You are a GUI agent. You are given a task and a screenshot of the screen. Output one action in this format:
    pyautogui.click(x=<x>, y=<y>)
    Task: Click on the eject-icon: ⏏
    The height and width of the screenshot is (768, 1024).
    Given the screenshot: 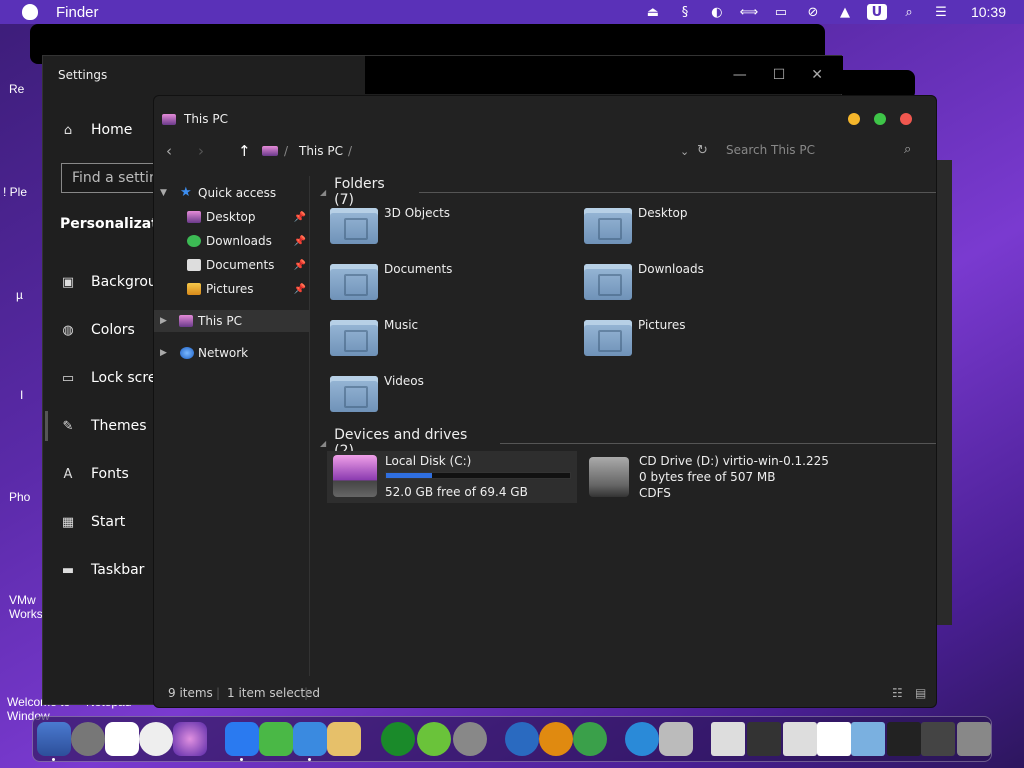 What is the action you would take?
    pyautogui.click(x=653, y=12)
    